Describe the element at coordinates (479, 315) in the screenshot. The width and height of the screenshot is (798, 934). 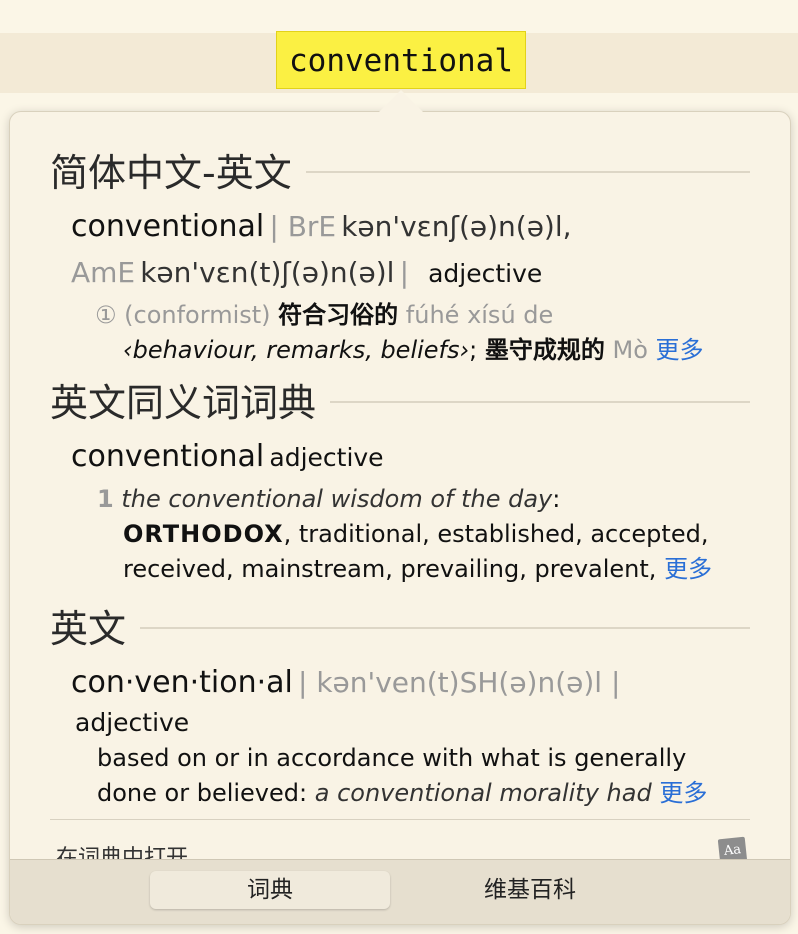
I see `sense-pinyin: fúhé xísú de` at that location.